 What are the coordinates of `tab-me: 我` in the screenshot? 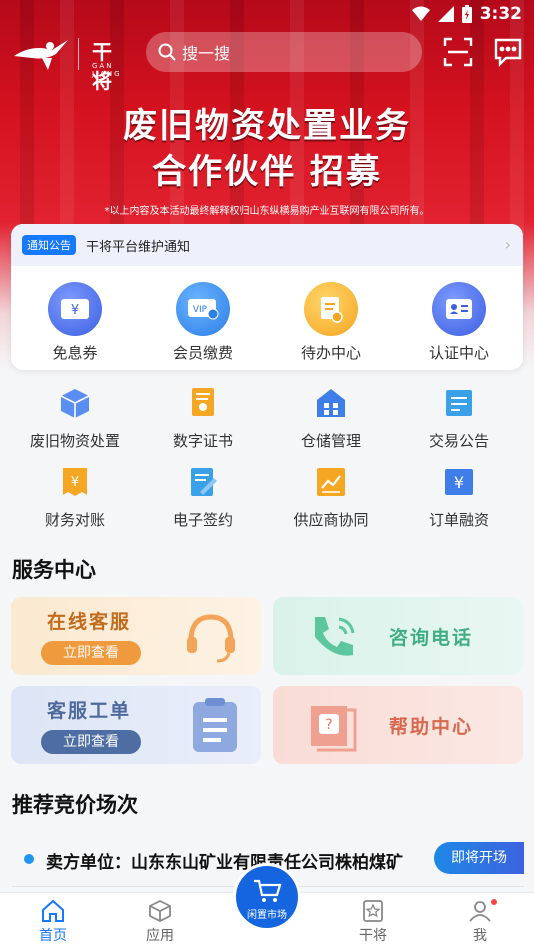 It's located at (480, 922).